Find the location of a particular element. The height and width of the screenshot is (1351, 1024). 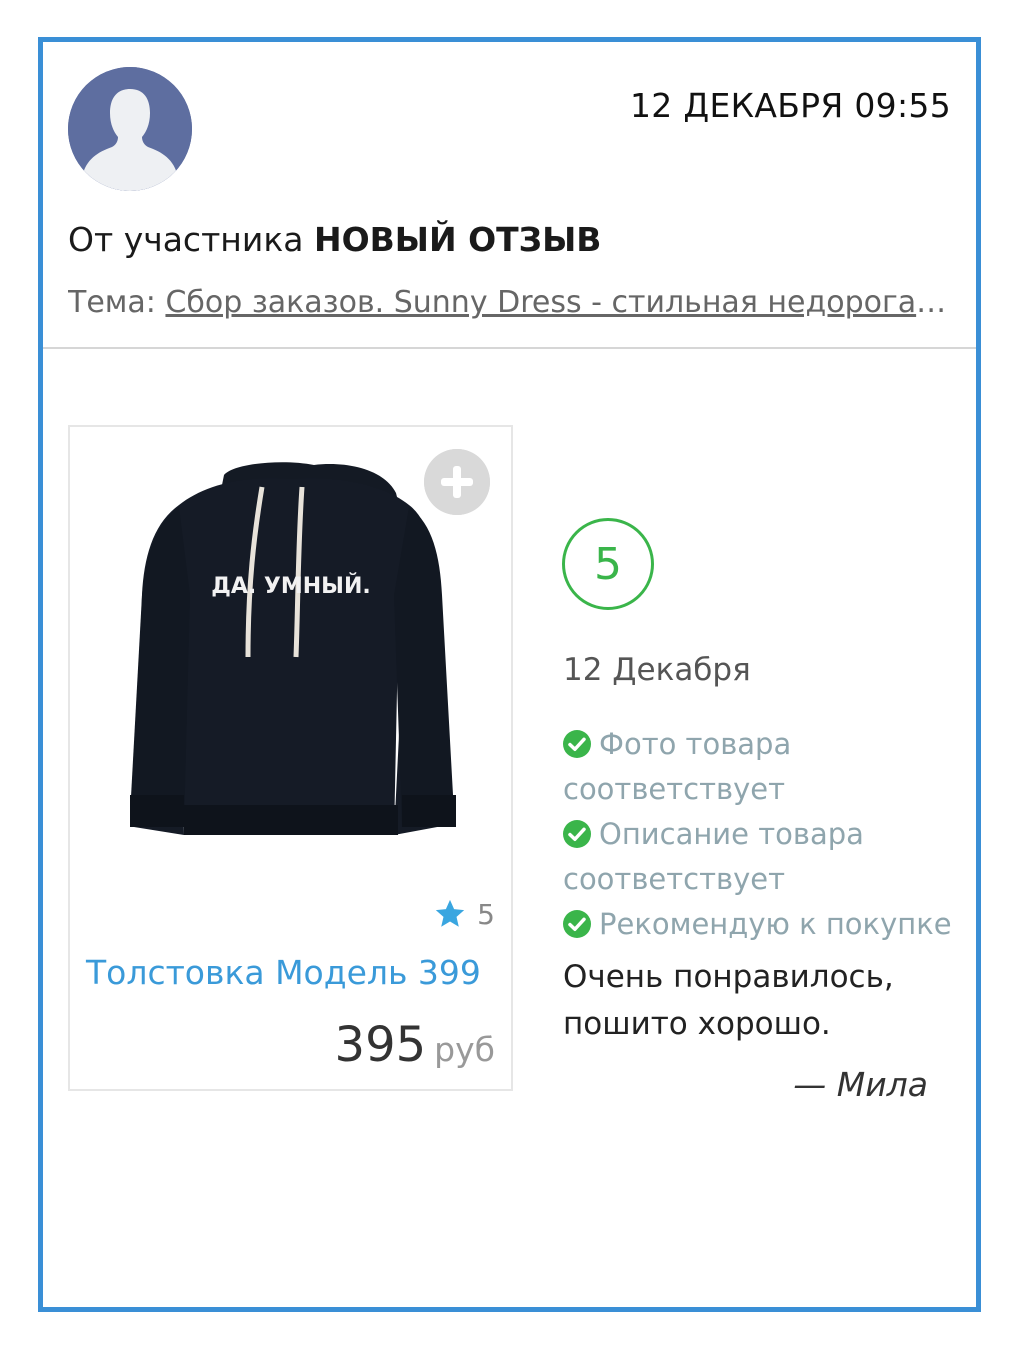

rating-value: 5 is located at coordinates (486, 914).